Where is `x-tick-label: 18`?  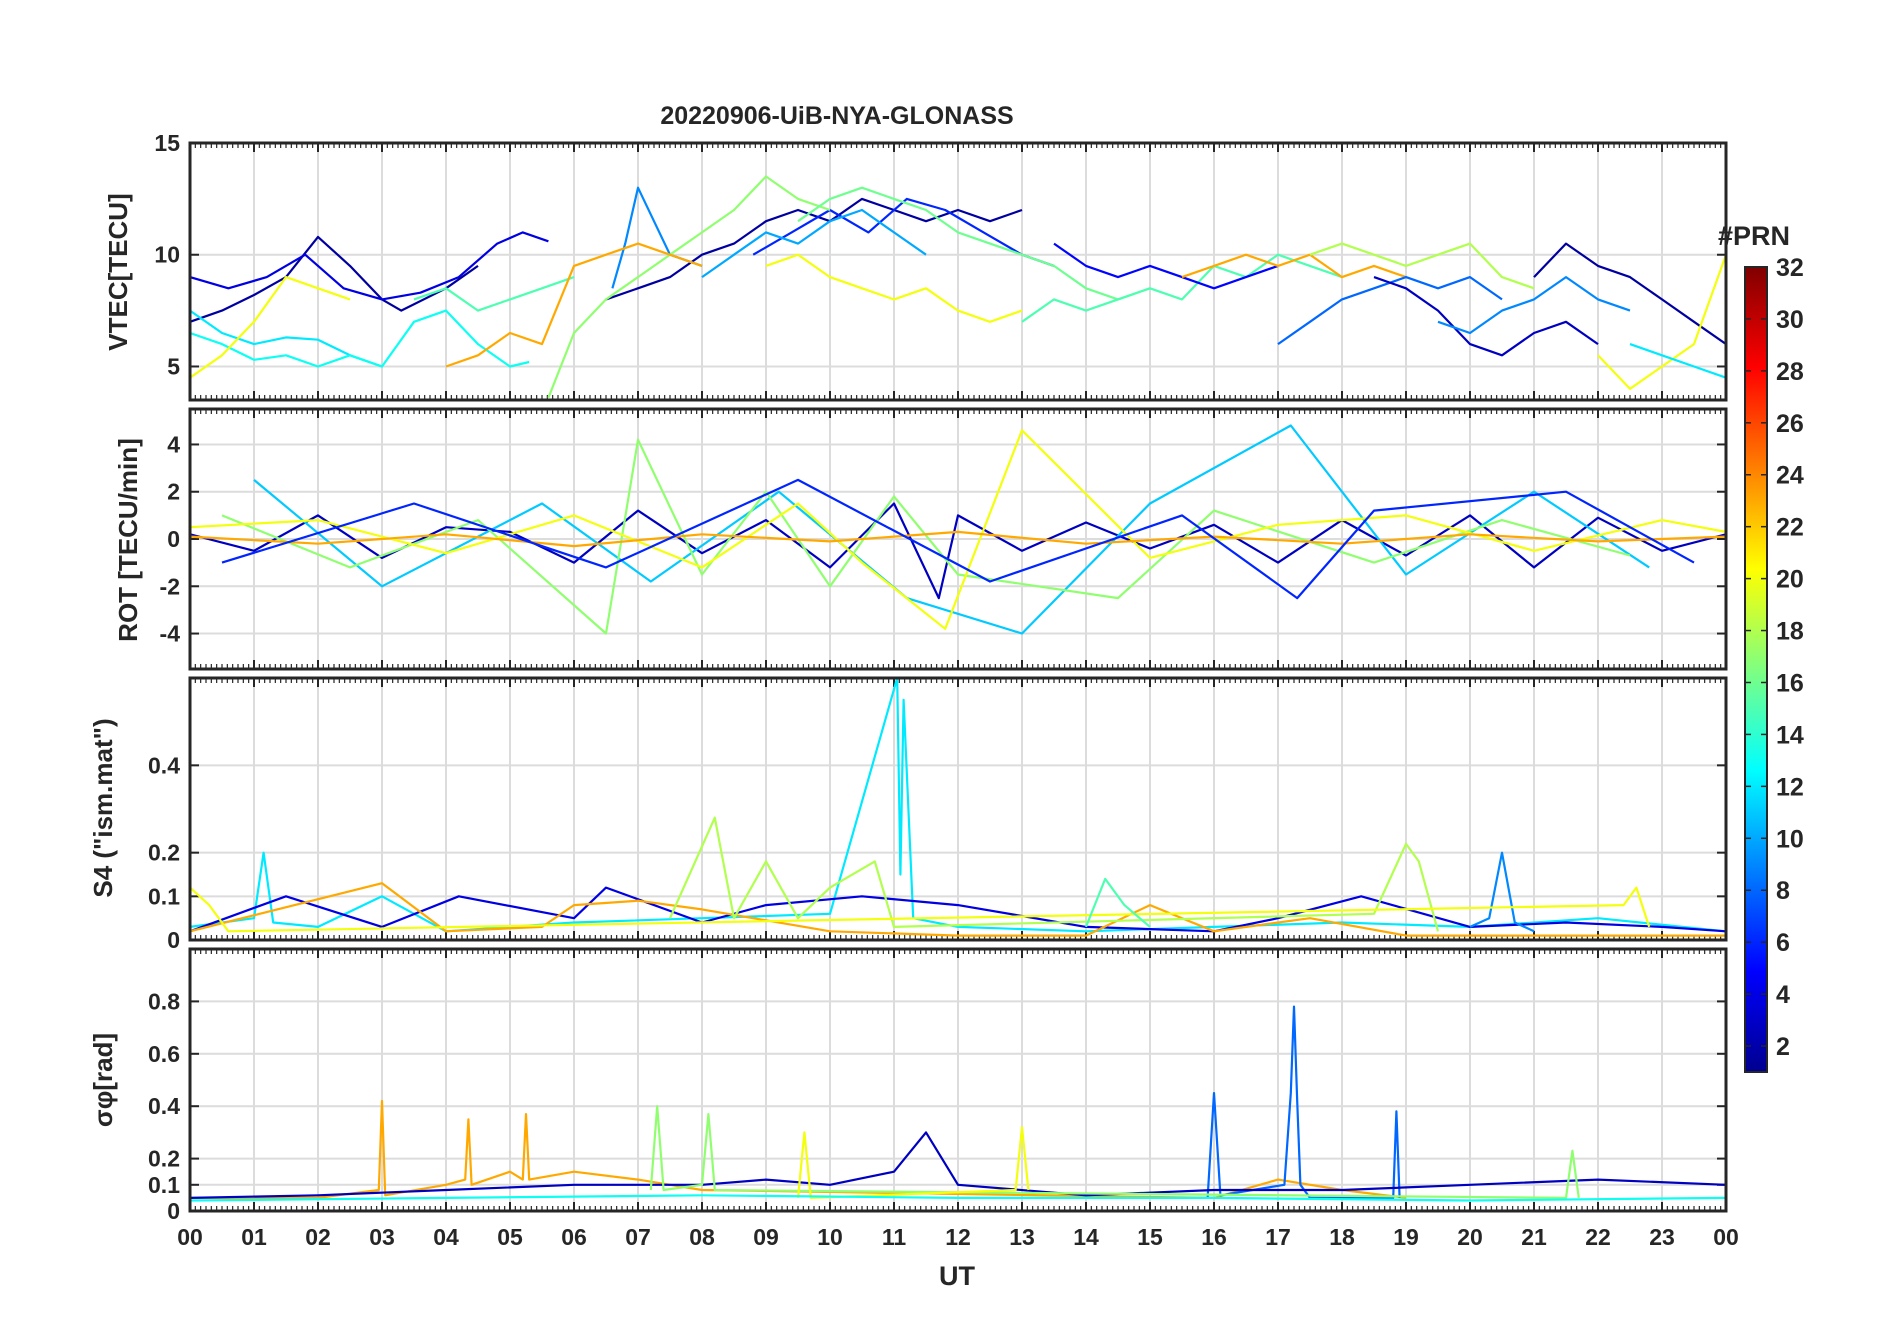
x-tick-label: 18 is located at coordinates (1342, 1237).